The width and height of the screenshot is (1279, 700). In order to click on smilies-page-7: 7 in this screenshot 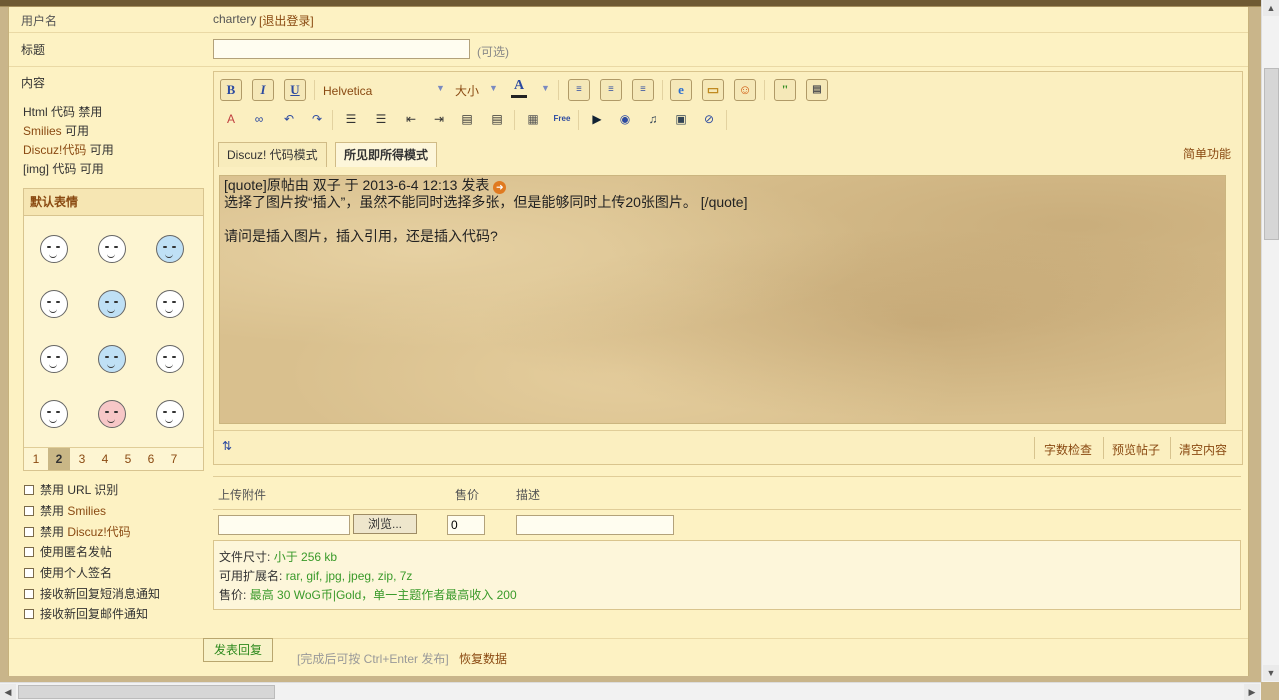, I will do `click(174, 459)`.